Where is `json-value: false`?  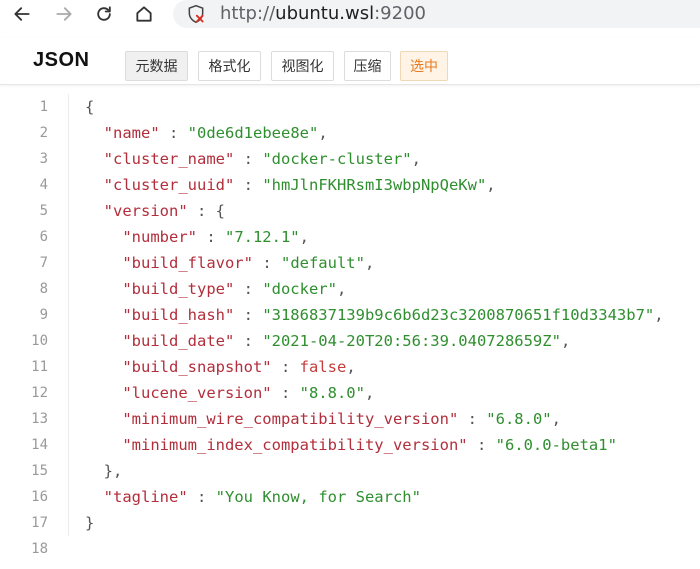
json-value: false is located at coordinates (323, 367).